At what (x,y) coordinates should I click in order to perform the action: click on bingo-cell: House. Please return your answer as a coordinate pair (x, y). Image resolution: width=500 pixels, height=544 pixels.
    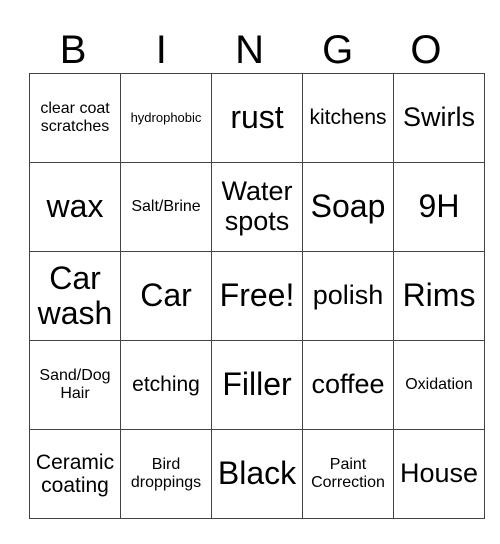
    Looking at the image, I should click on (439, 474).